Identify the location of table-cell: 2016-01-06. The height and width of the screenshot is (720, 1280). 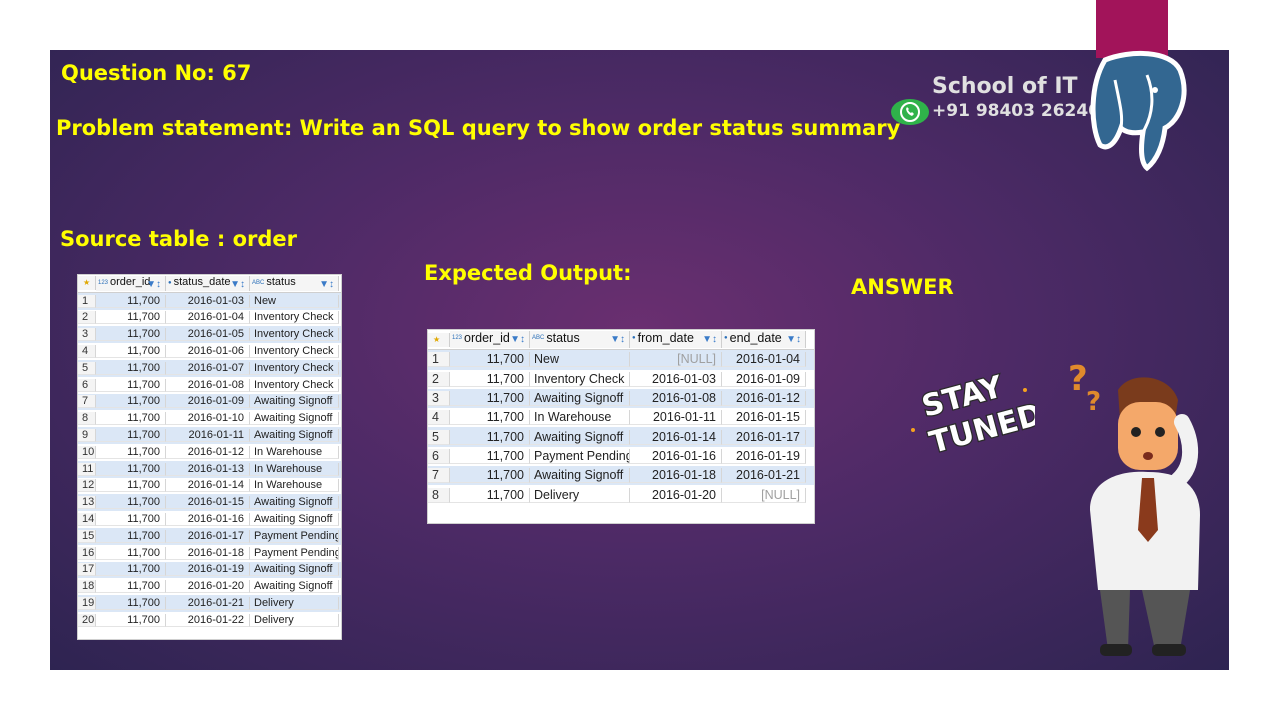
(208, 352).